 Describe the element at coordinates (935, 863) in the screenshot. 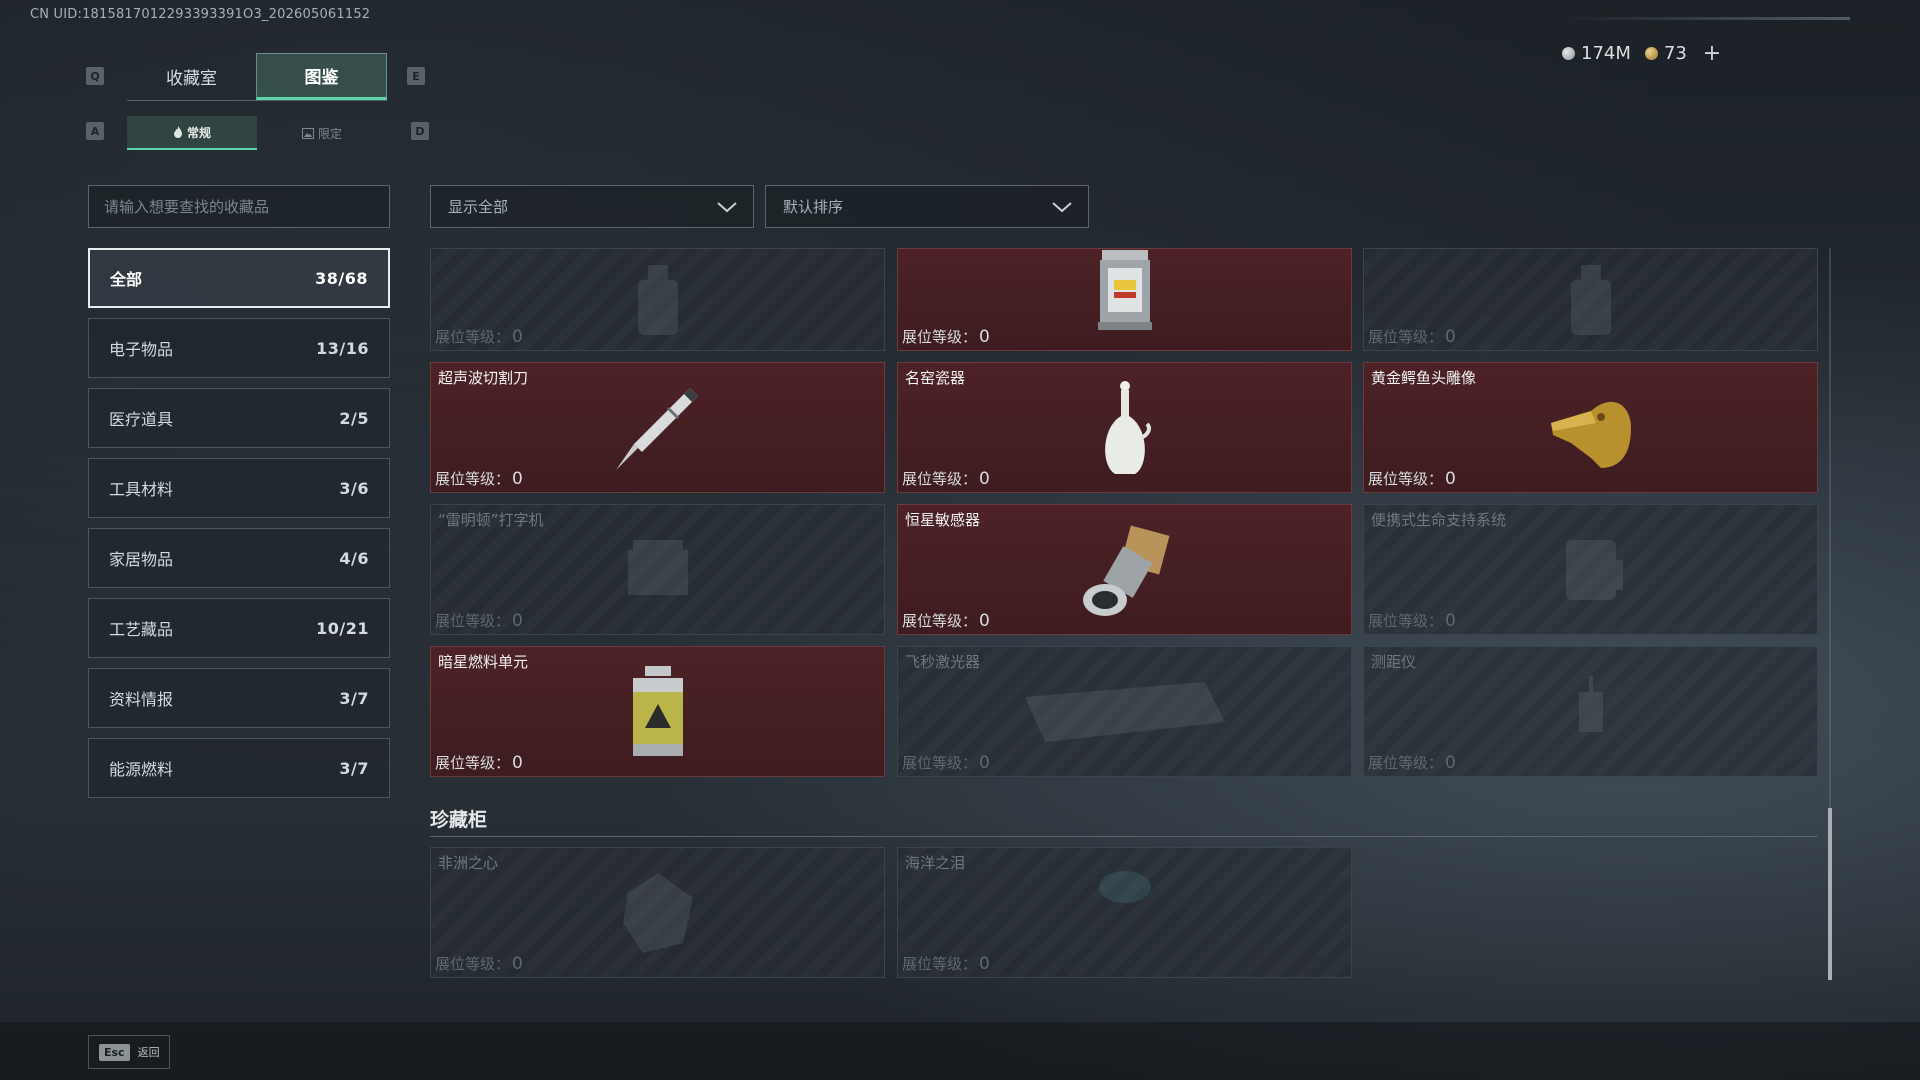

I see `item-name: 海洋之泪` at that location.